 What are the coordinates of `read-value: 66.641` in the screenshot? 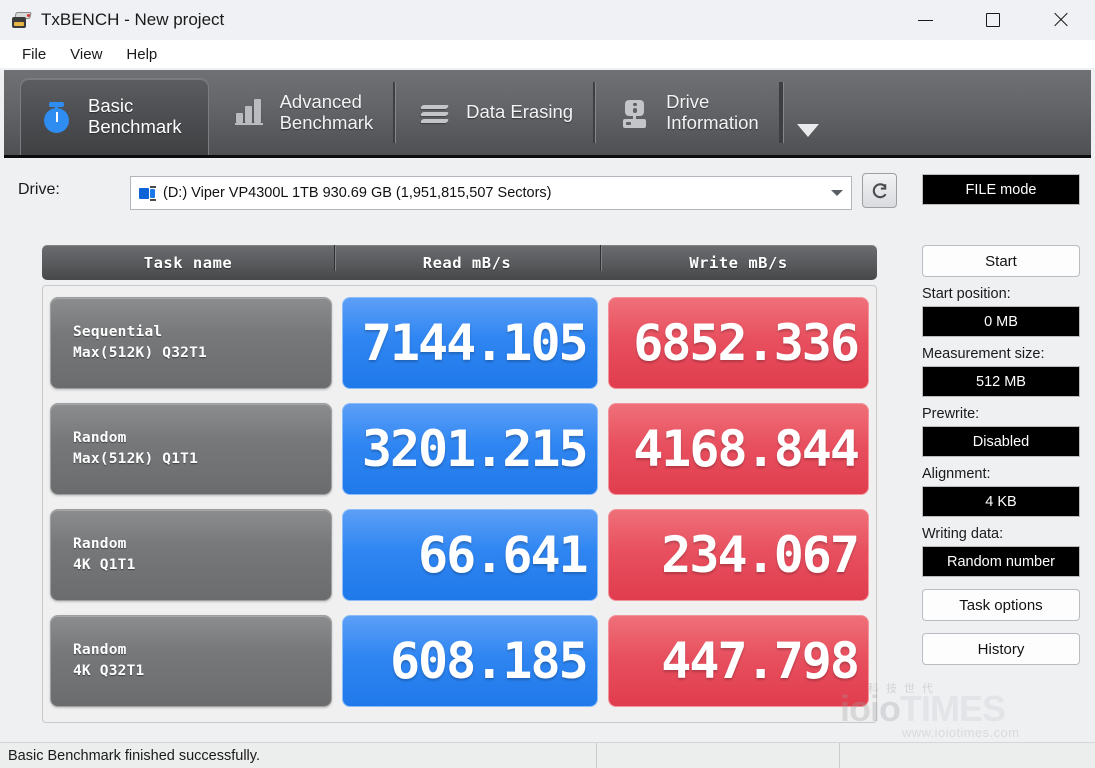 It's located at (503, 555).